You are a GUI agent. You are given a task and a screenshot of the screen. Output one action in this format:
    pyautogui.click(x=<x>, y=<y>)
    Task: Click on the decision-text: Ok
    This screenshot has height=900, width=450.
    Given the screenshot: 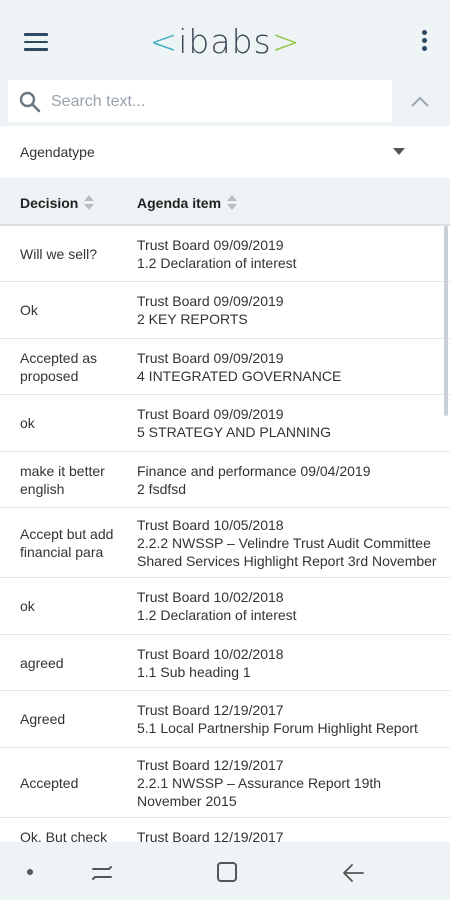 What is the action you would take?
    pyautogui.click(x=29, y=310)
    